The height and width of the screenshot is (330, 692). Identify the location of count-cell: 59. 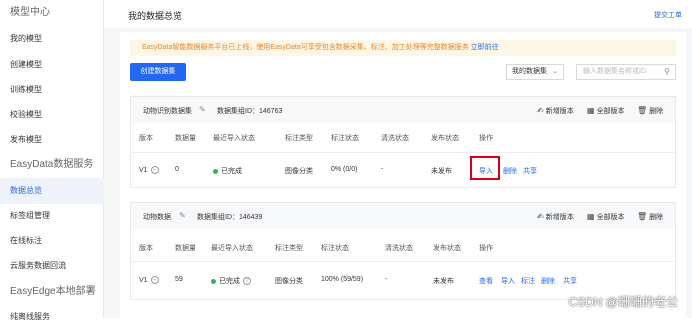
(179, 279).